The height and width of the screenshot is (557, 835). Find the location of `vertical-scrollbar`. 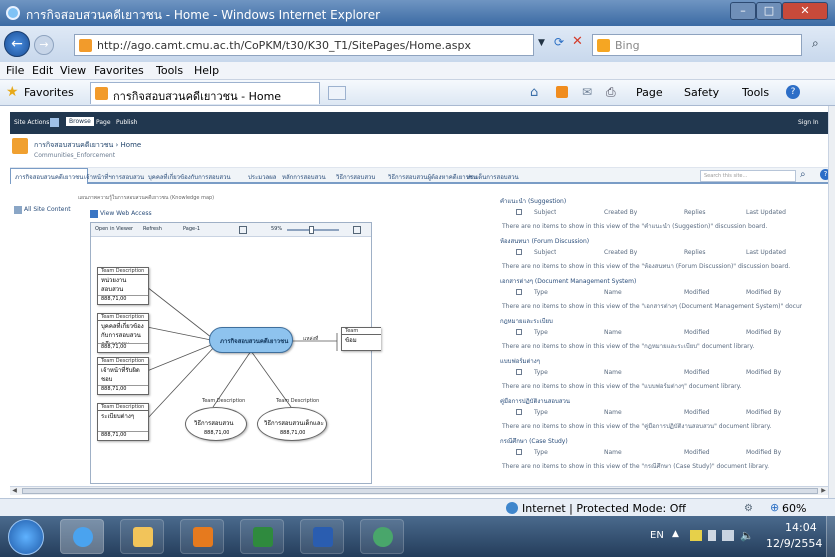

vertical-scrollbar is located at coordinates (831, 302).